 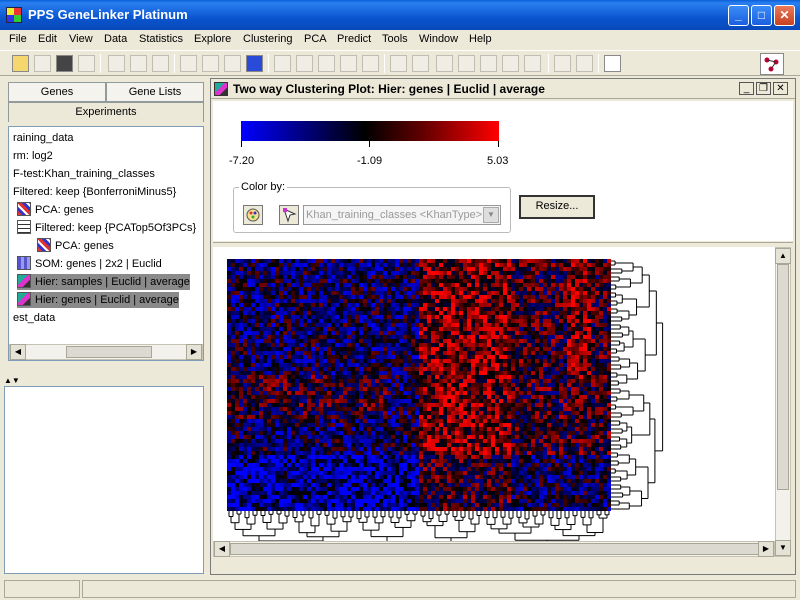 What do you see at coordinates (75, 246) in the screenshot?
I see `tree-item-pca-genes-child: PCA: genes` at bounding box center [75, 246].